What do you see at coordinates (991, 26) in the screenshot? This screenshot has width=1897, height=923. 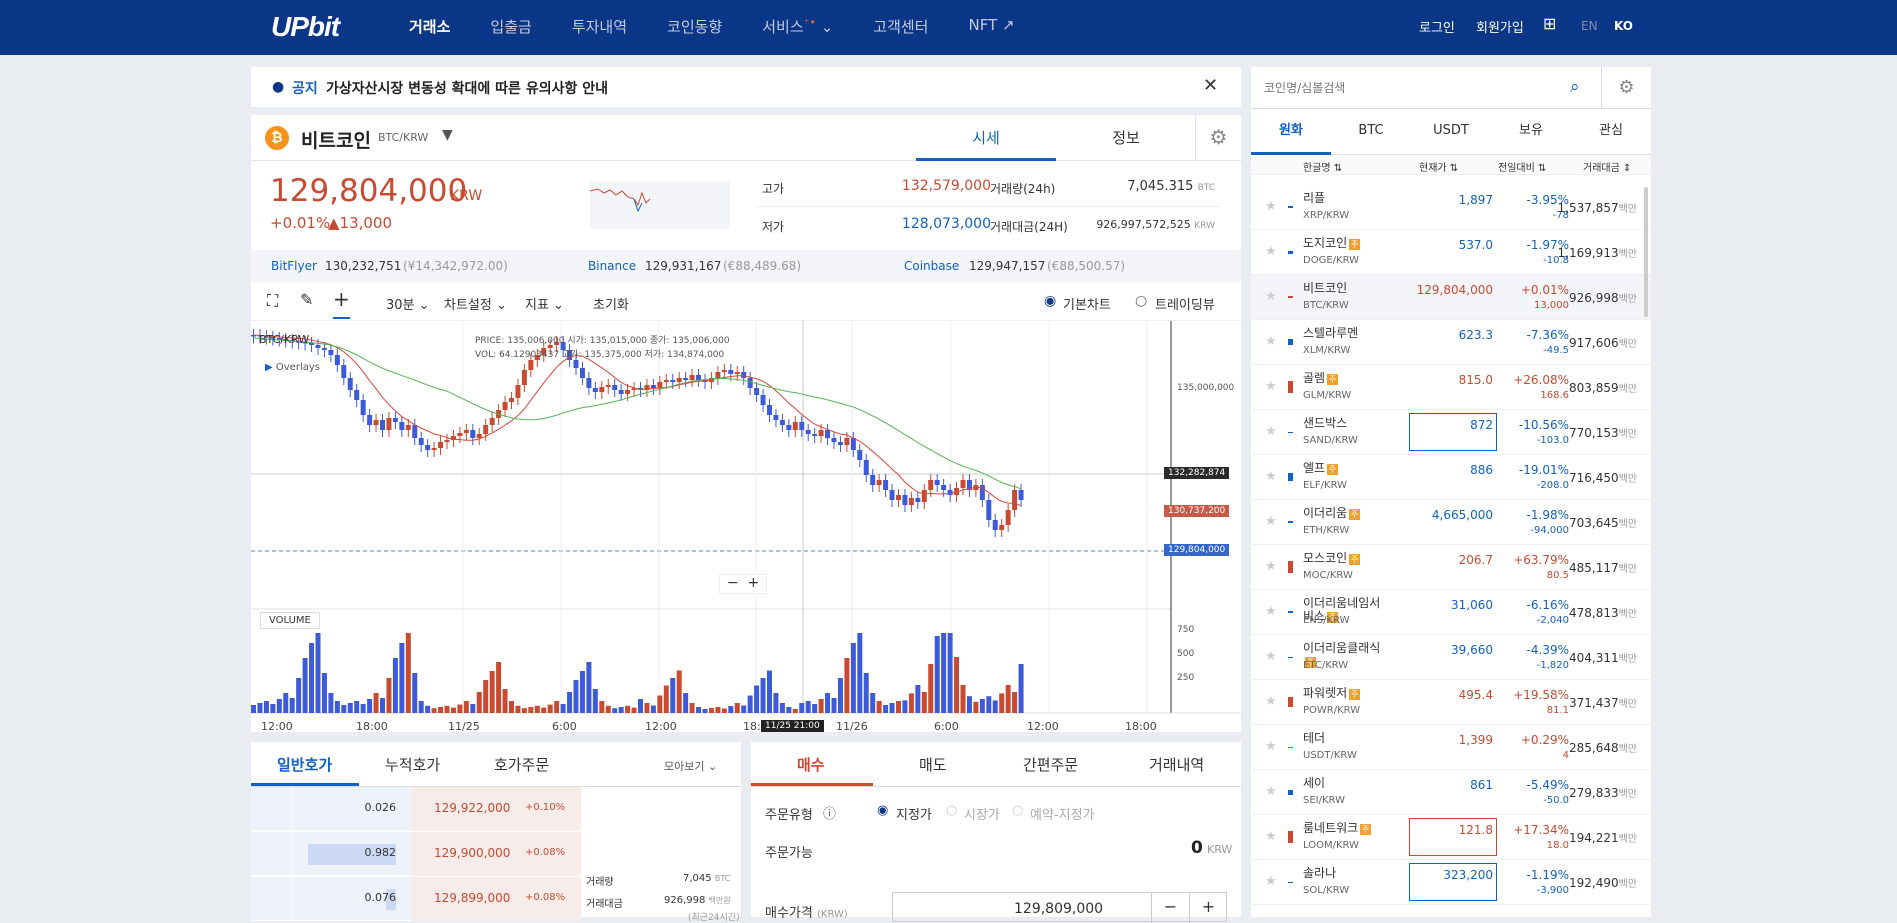 I see `nav-nft: NFT ↗` at bounding box center [991, 26].